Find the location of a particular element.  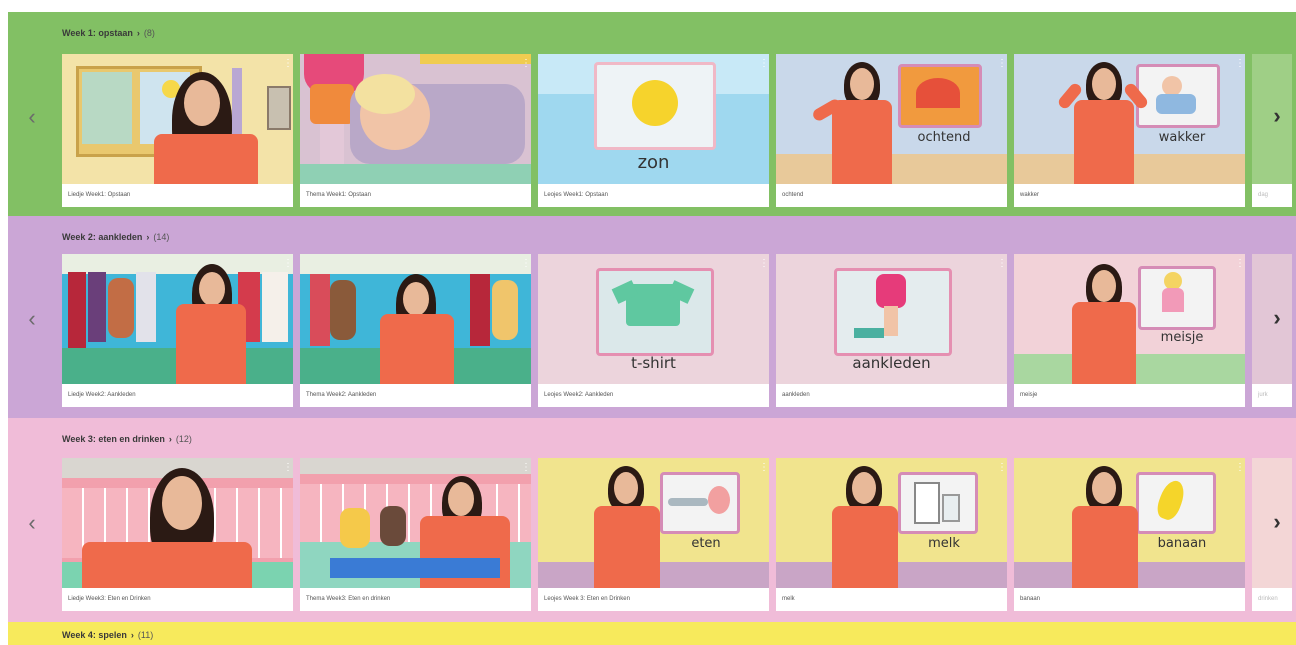

video-caption: banaan is located at coordinates (1129, 599).